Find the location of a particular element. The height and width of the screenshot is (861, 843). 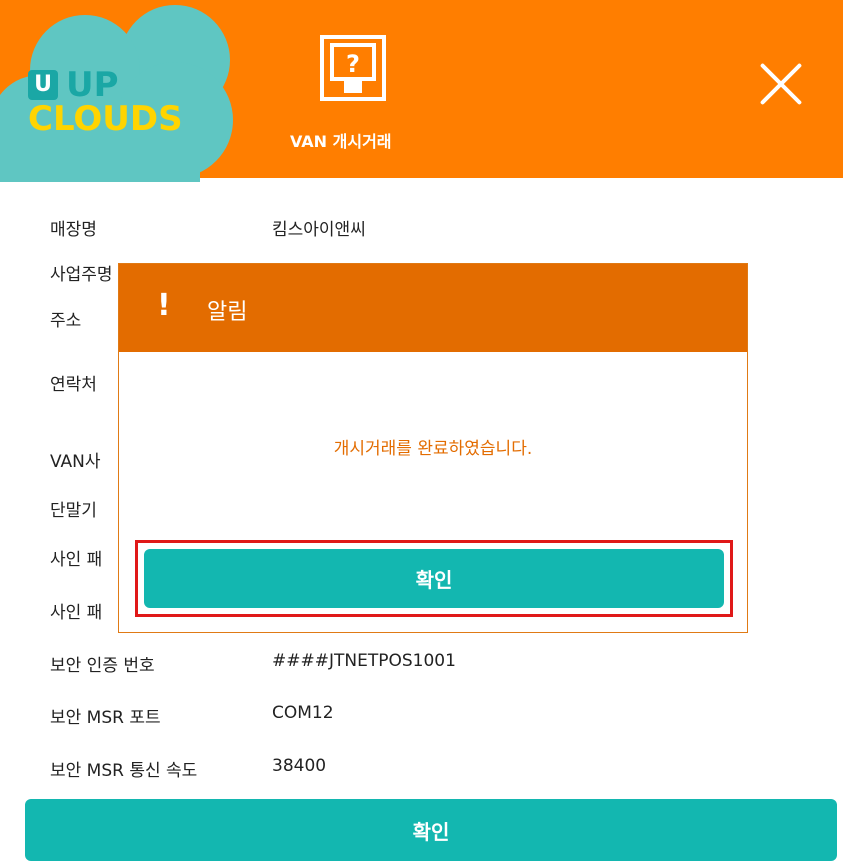

form-label: 보안 인증 번호 is located at coordinates (102, 666).